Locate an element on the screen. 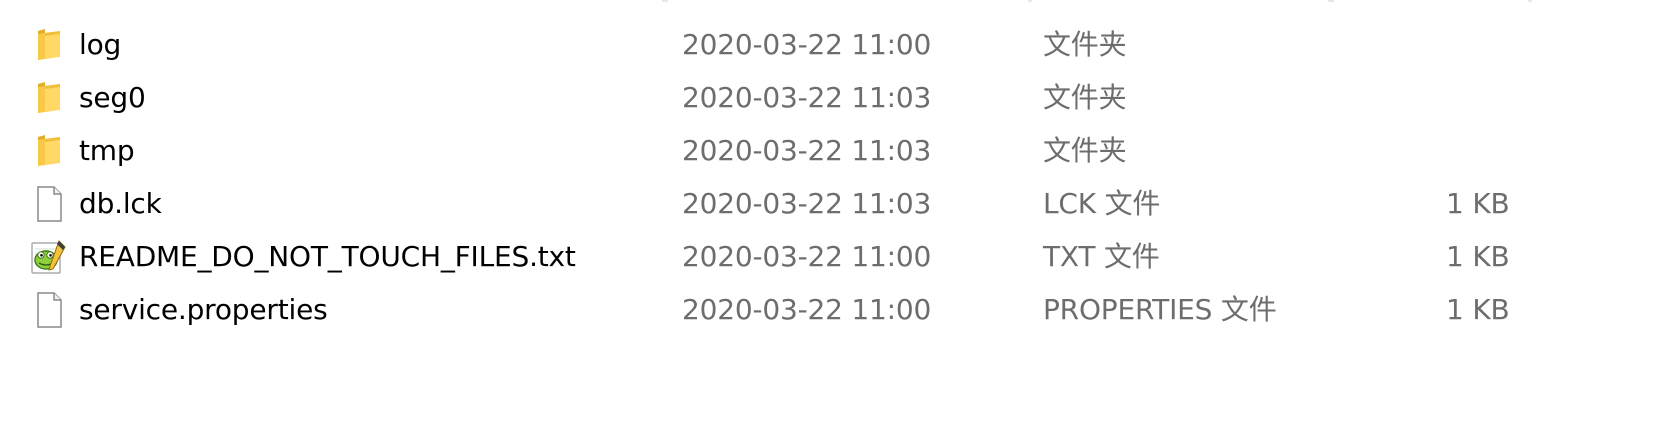 This screenshot has width=1671, height=432. file-name: service.properties is located at coordinates (203, 309).